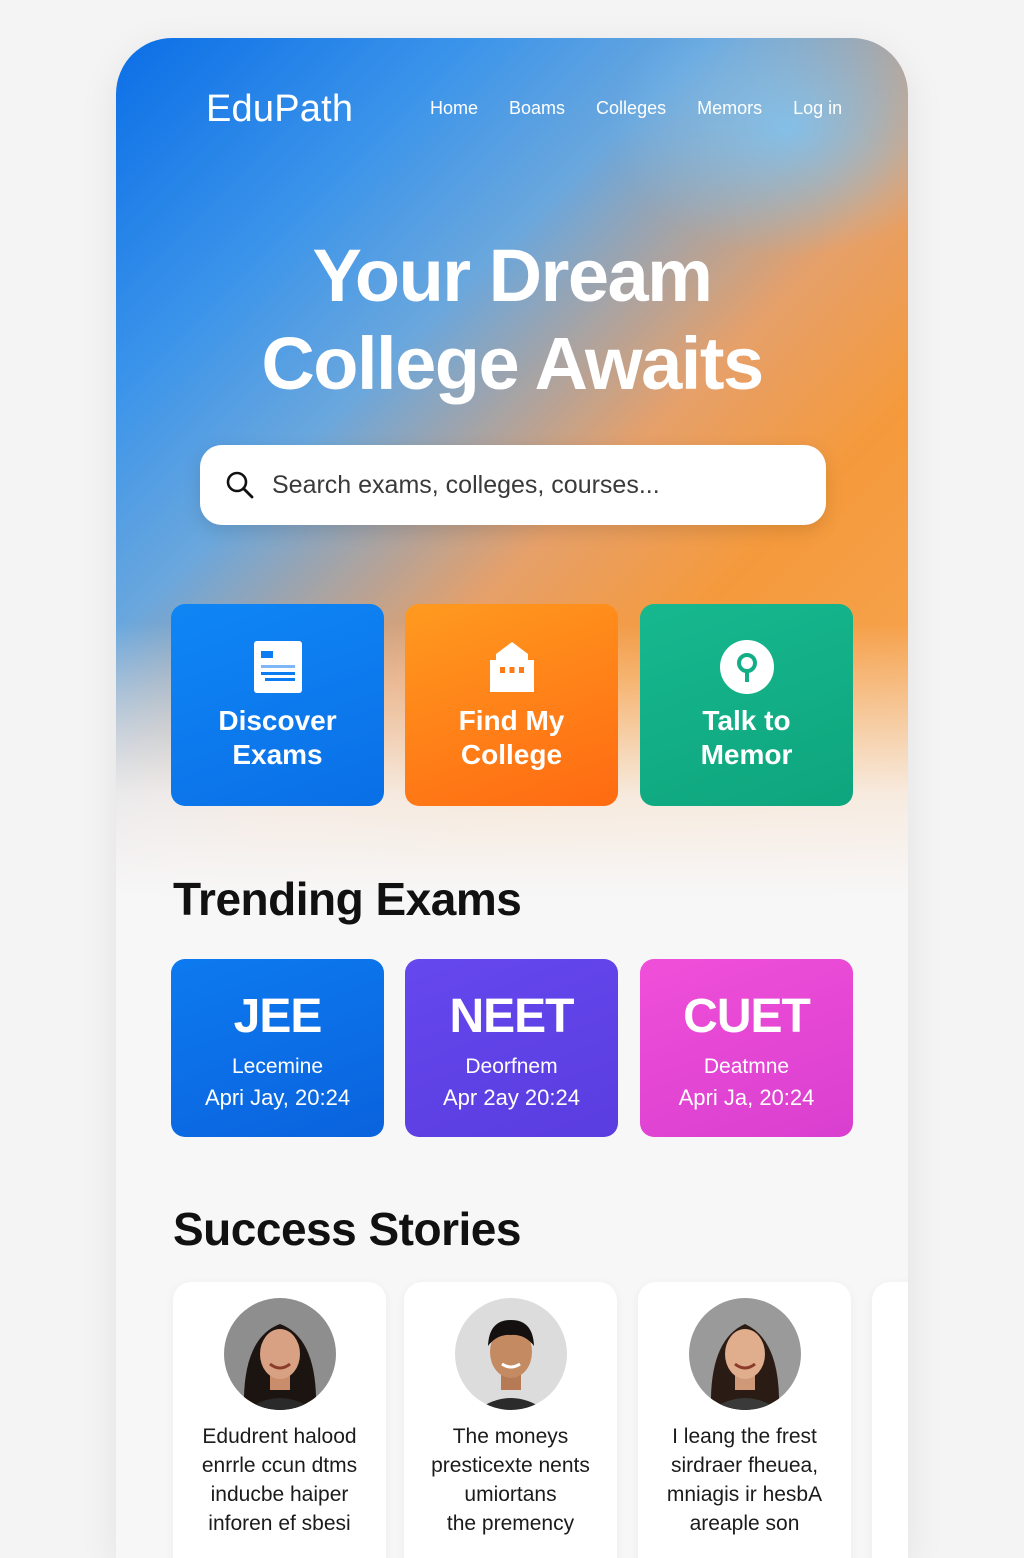 Image resolution: width=1024 pixels, height=1558 pixels. What do you see at coordinates (347, 899) in the screenshot?
I see `trending-exams-title: Trending Exams` at bounding box center [347, 899].